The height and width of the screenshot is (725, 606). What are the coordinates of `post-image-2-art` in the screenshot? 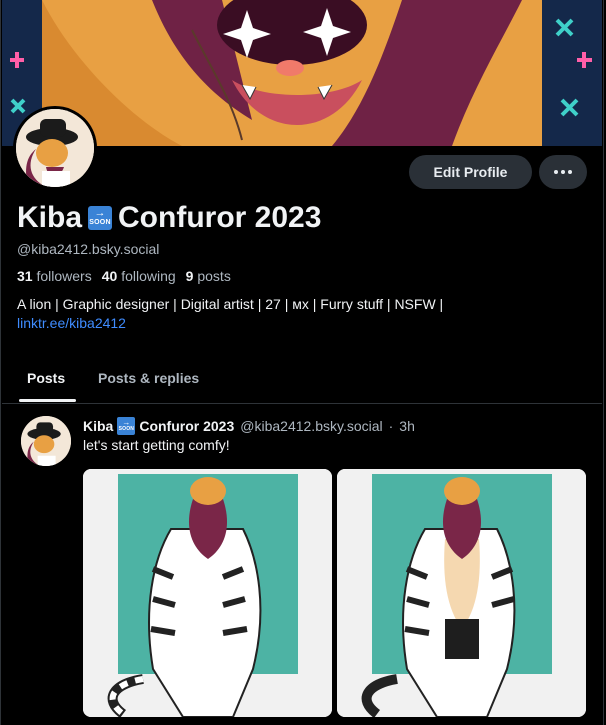 It's located at (461, 593).